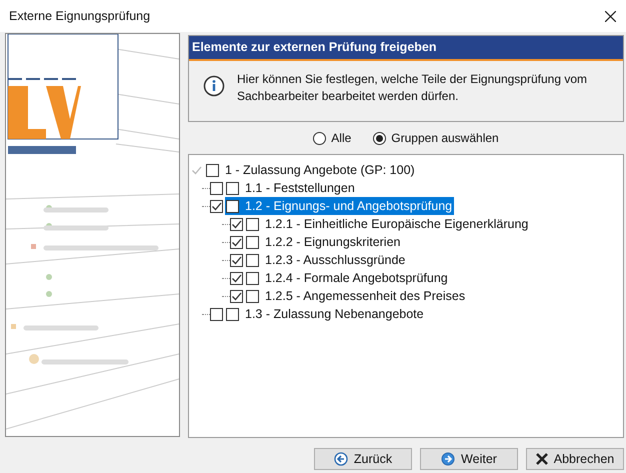  I want to click on header-title: Elemente zur externen Prüfung freigeben, so click(314, 47).